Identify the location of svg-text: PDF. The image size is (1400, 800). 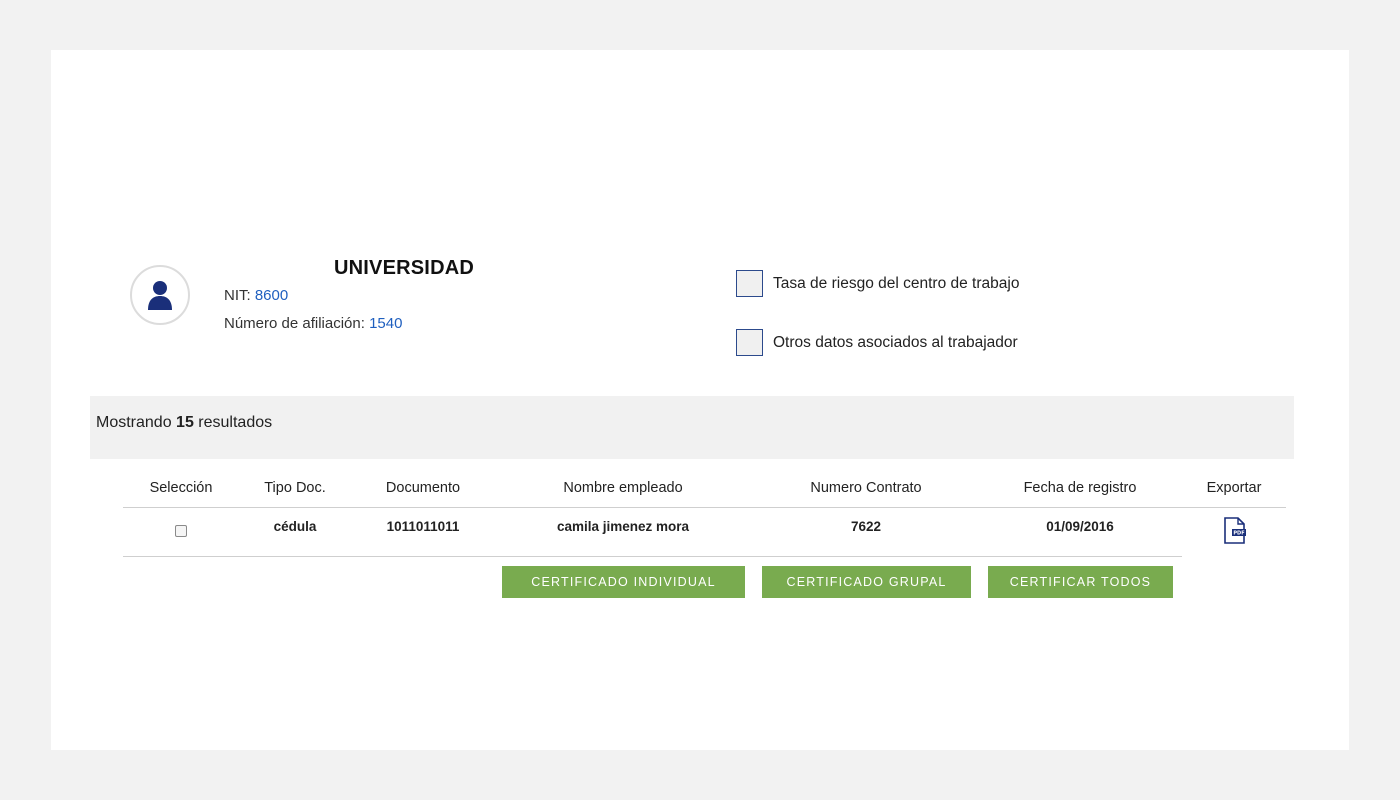
(1238, 534).